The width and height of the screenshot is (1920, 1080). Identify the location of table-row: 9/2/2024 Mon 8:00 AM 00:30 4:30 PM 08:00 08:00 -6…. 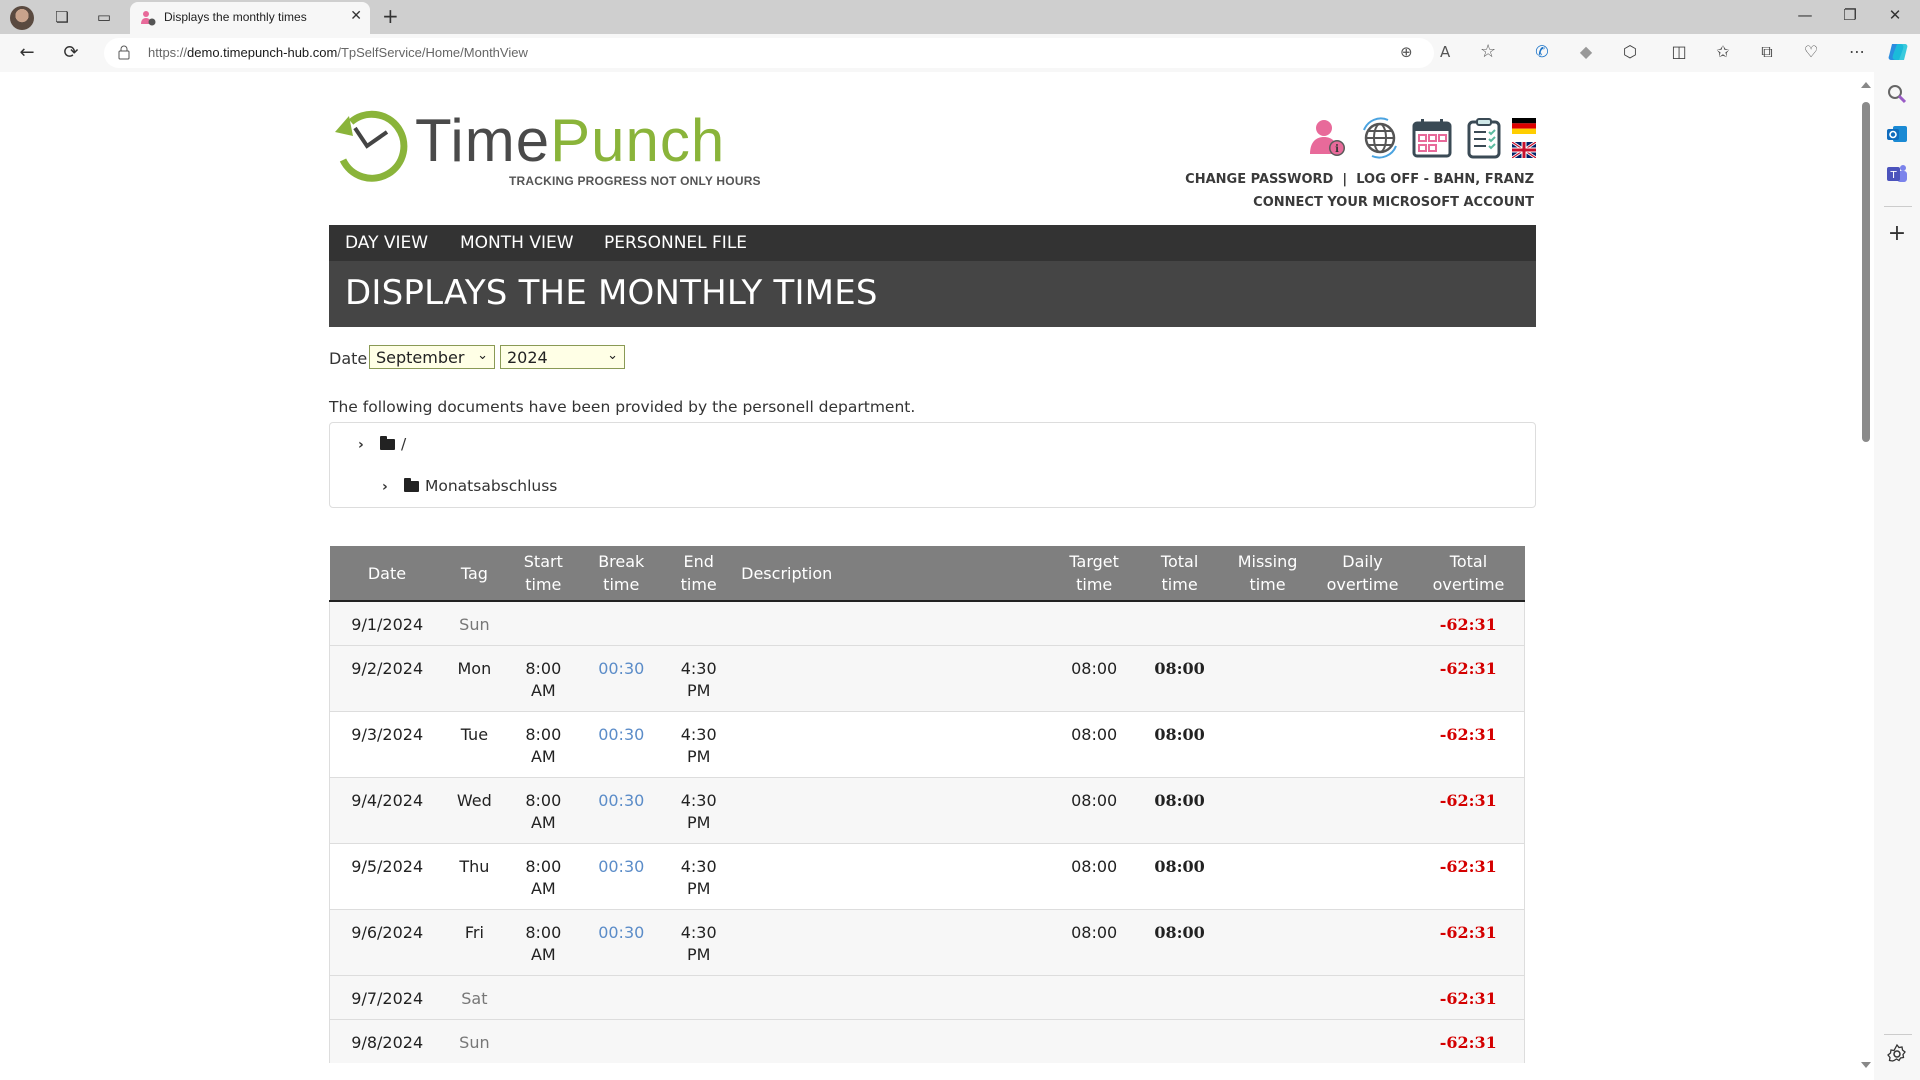
(927, 677).